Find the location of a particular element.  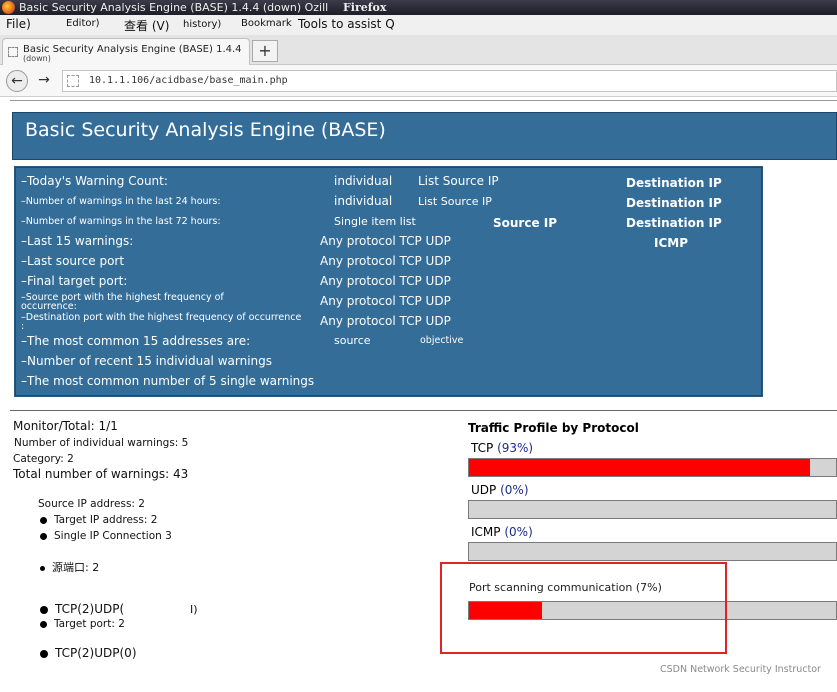

traffic-profile-title: Traffic Profile by Protocol is located at coordinates (553, 428).